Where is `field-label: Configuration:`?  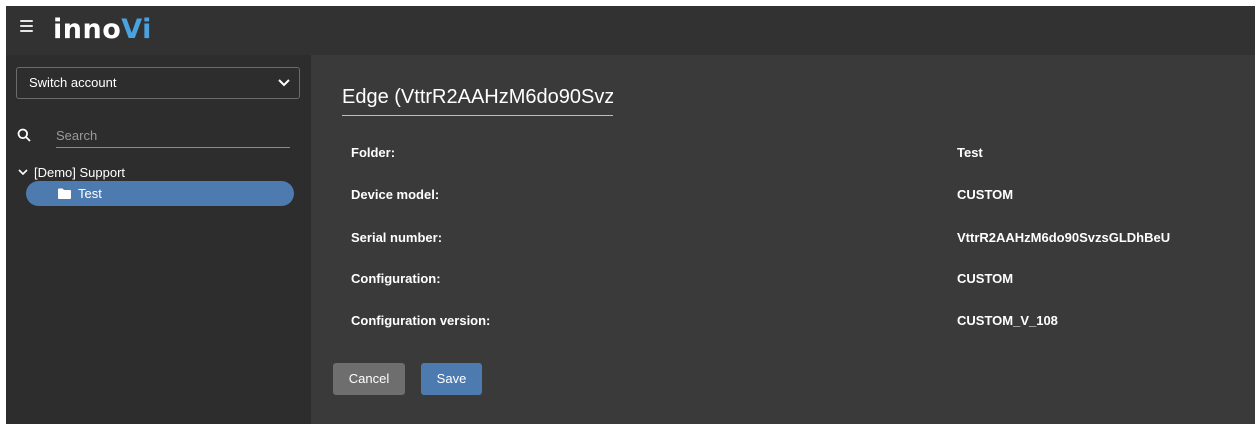 field-label: Configuration: is located at coordinates (396, 278).